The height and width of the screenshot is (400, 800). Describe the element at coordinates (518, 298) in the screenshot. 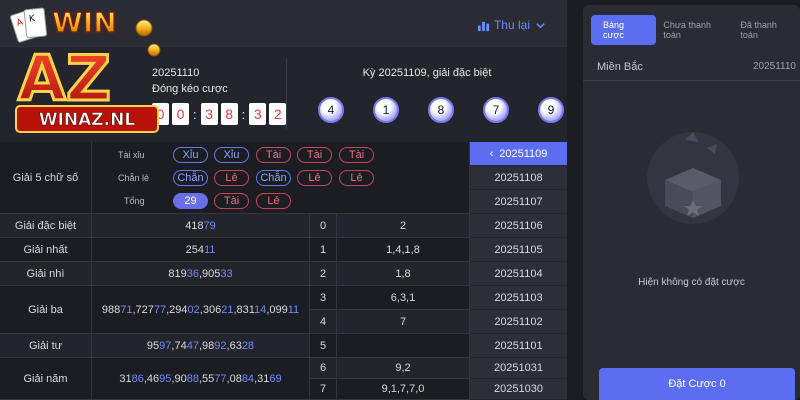

I see `period-item: 20251103` at that location.